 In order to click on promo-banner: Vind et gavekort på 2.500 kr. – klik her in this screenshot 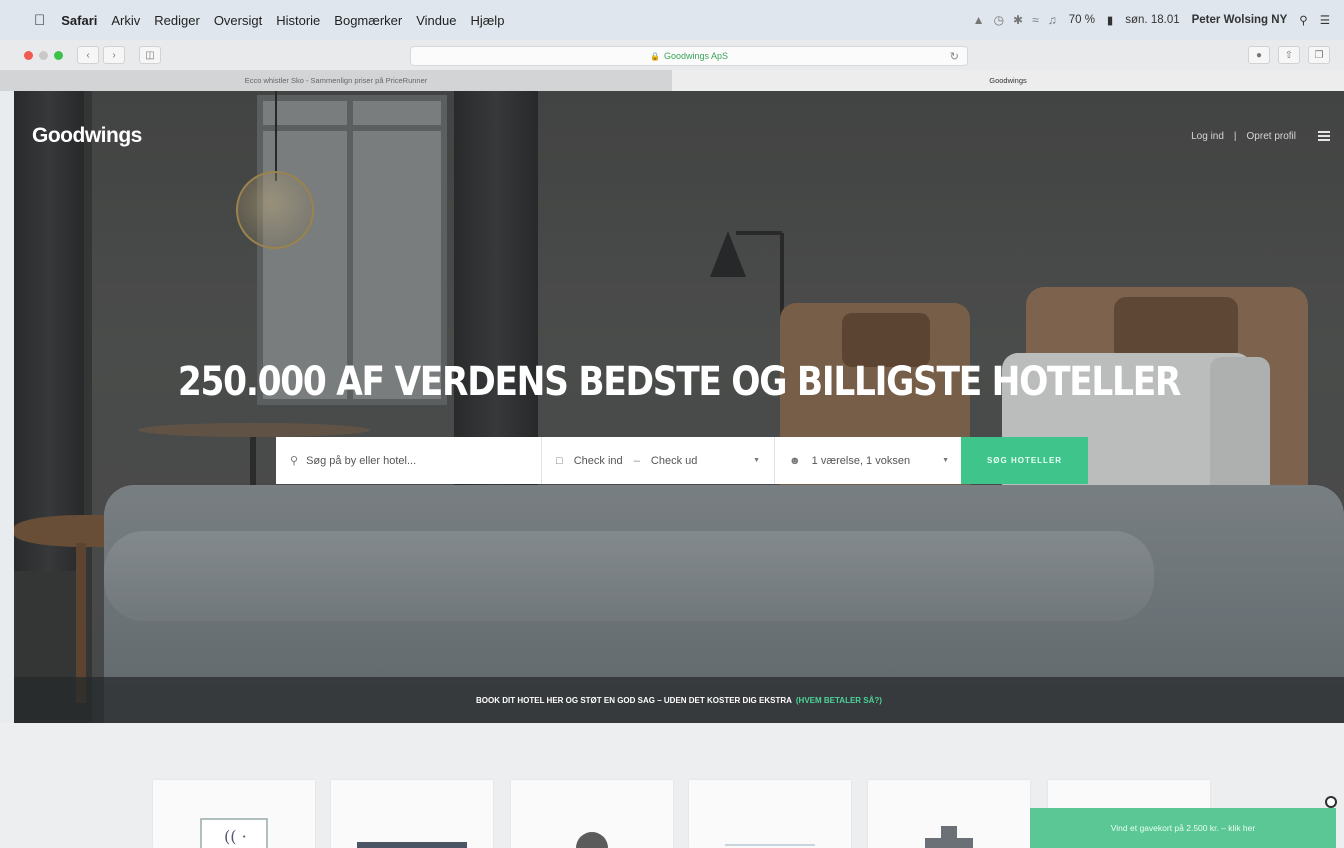, I will do `click(1183, 828)`.